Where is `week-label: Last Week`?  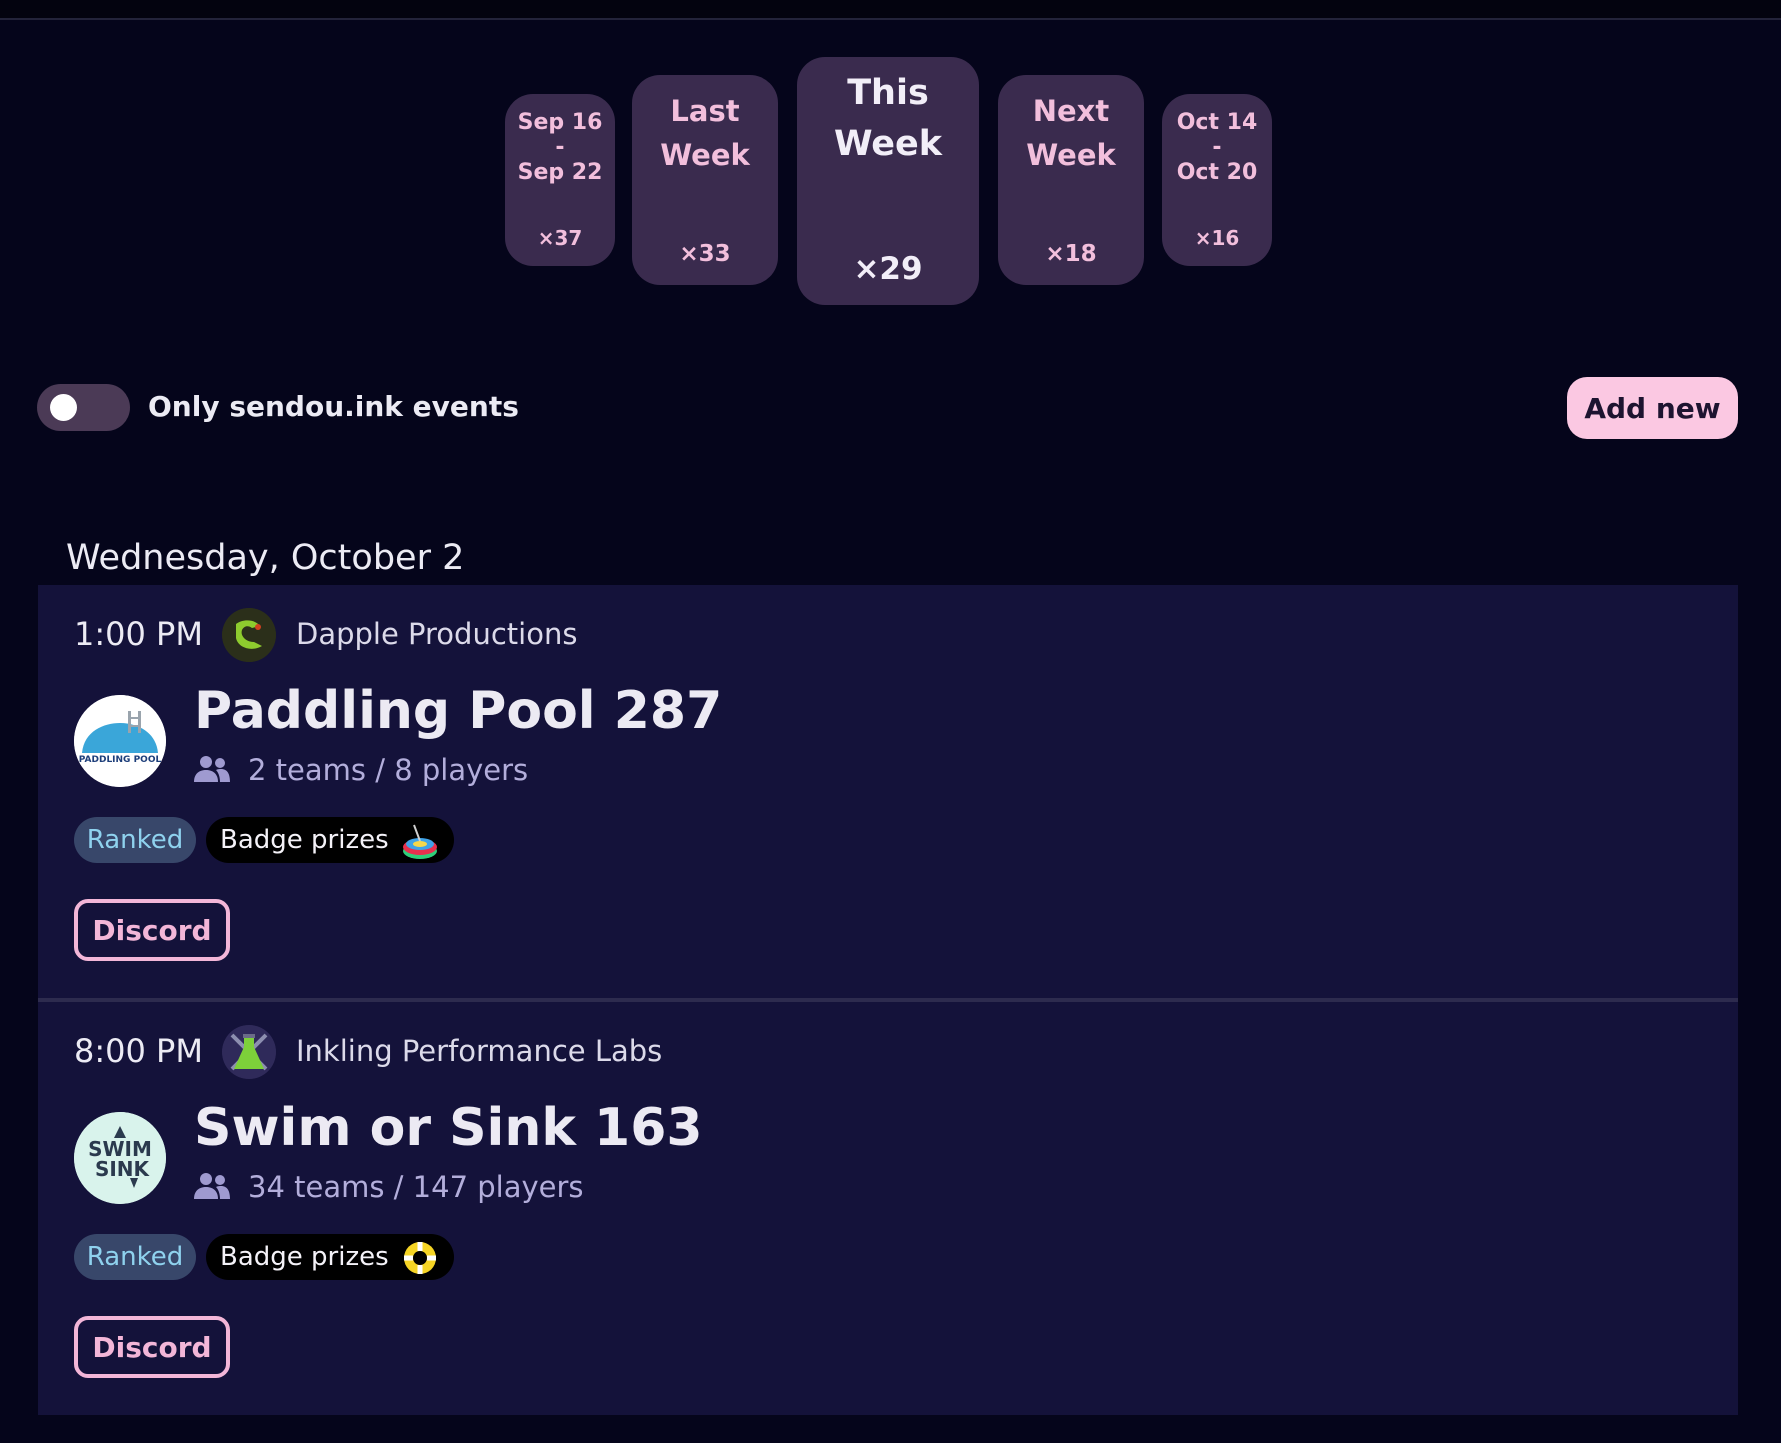 week-label: Last Week is located at coordinates (705, 133).